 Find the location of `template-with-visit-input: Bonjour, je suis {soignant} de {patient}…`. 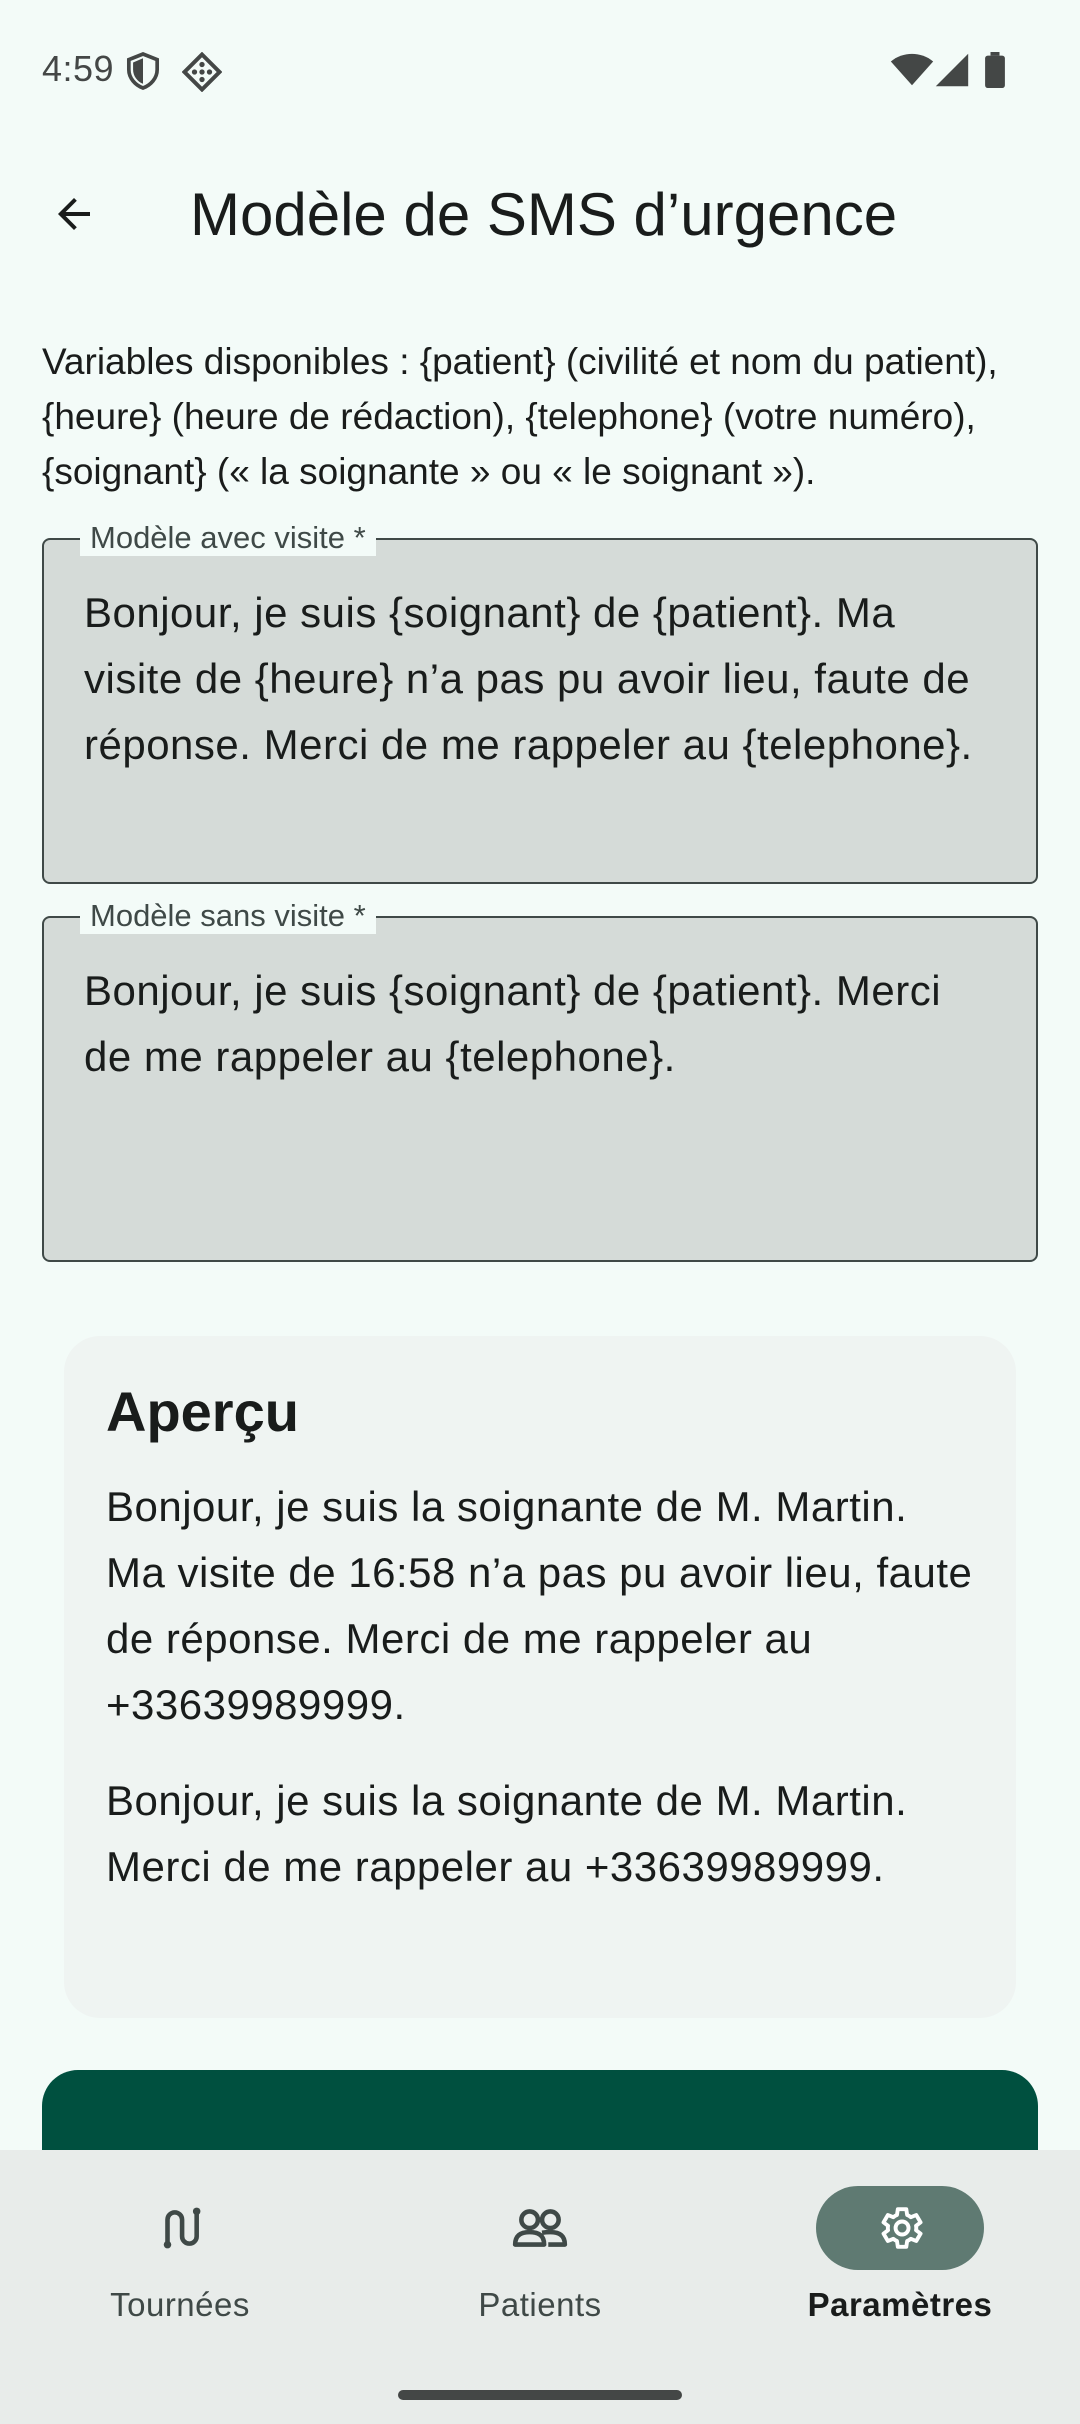

template-with-visit-input: Bonjour, je suis {soignant} de {patient}… is located at coordinates (540, 721).